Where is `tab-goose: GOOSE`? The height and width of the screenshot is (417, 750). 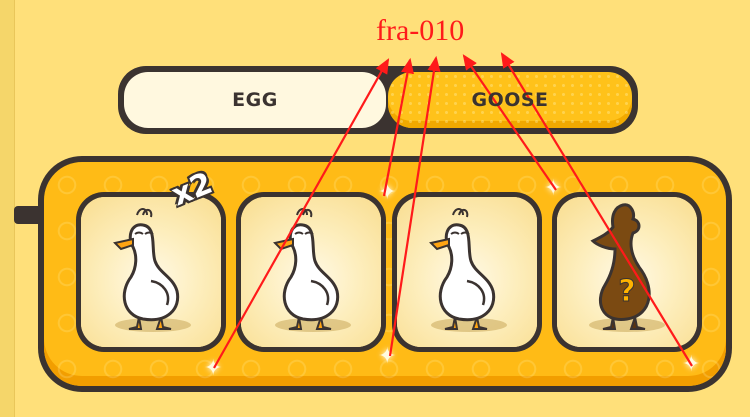
tab-goose: GOOSE is located at coordinates (510, 100).